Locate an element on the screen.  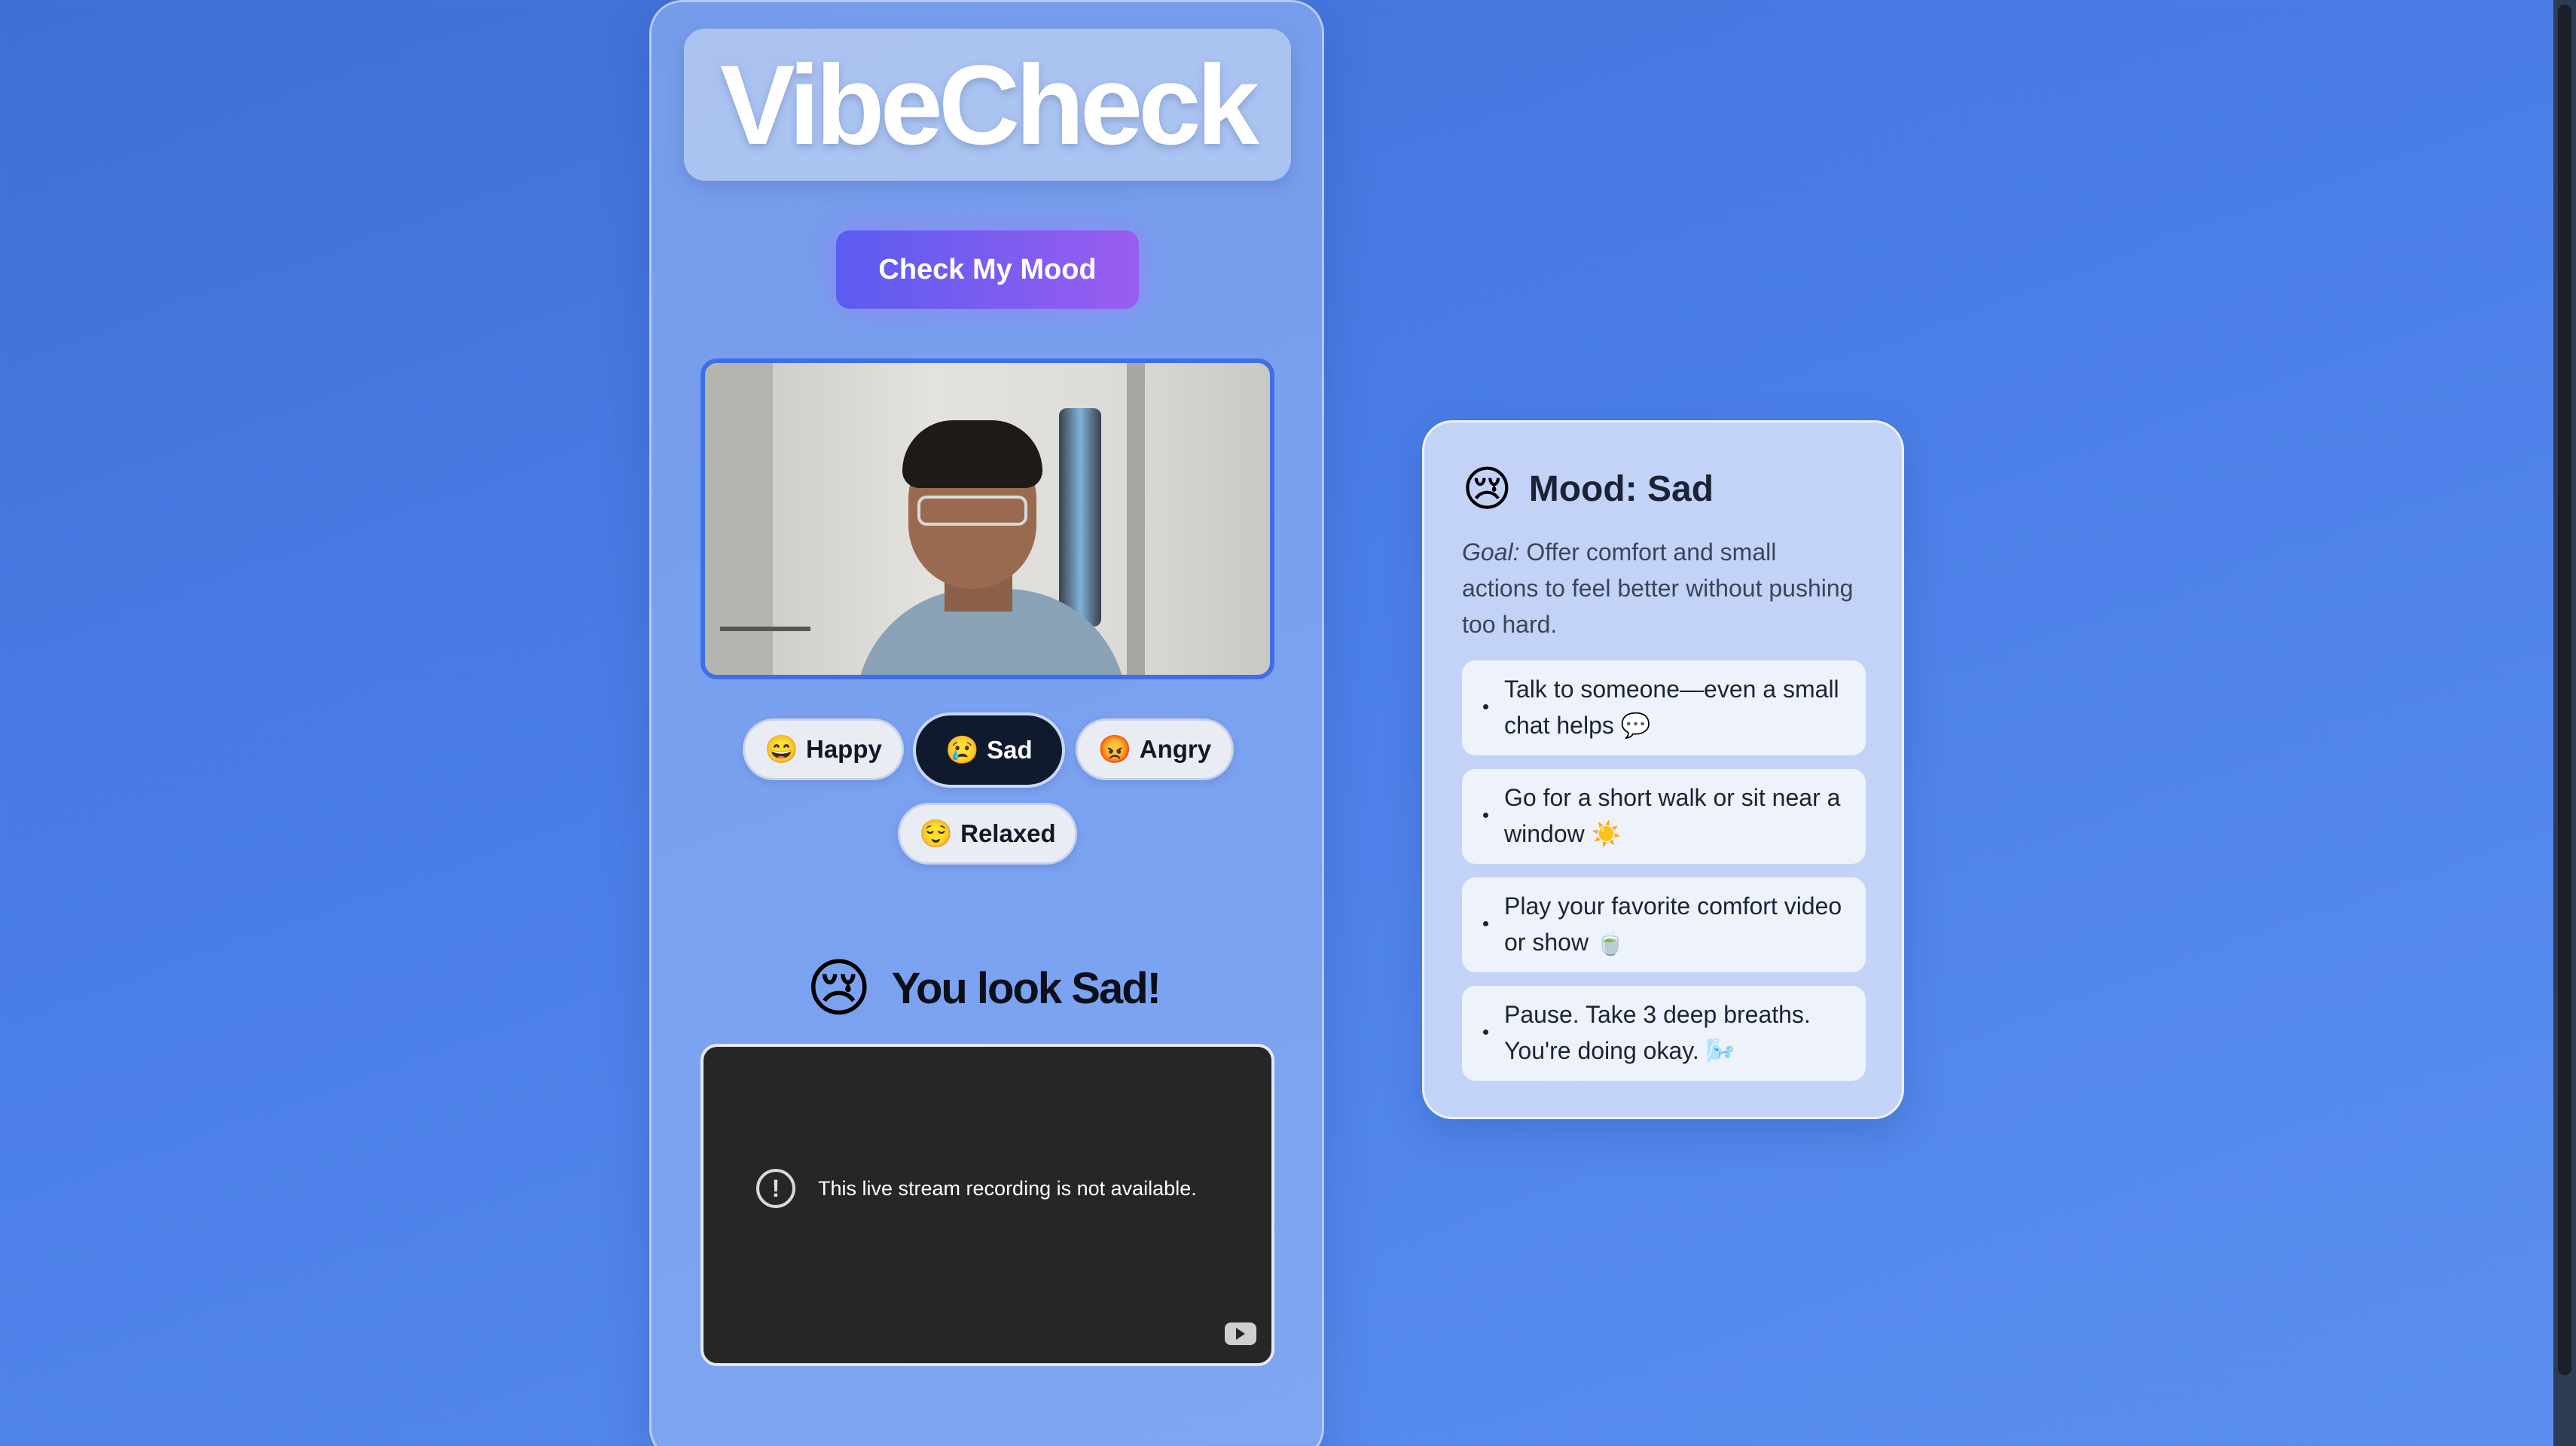
webcam-feed is located at coordinates (987, 518).